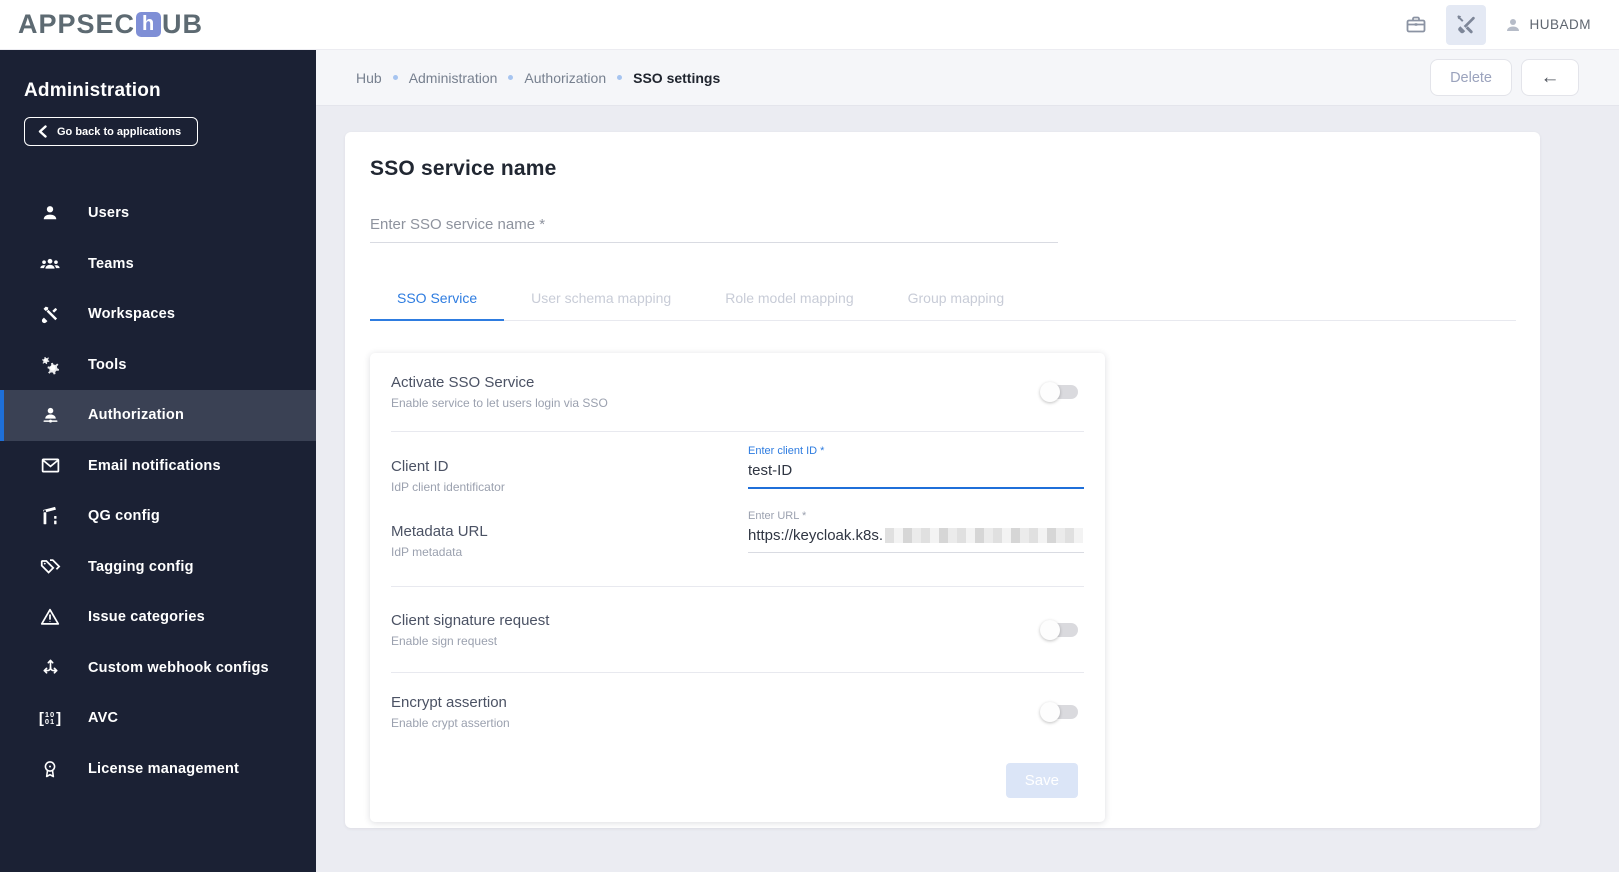 This screenshot has width=1619, height=872. What do you see at coordinates (470, 620) in the screenshot?
I see `row-label: Client signature request` at bounding box center [470, 620].